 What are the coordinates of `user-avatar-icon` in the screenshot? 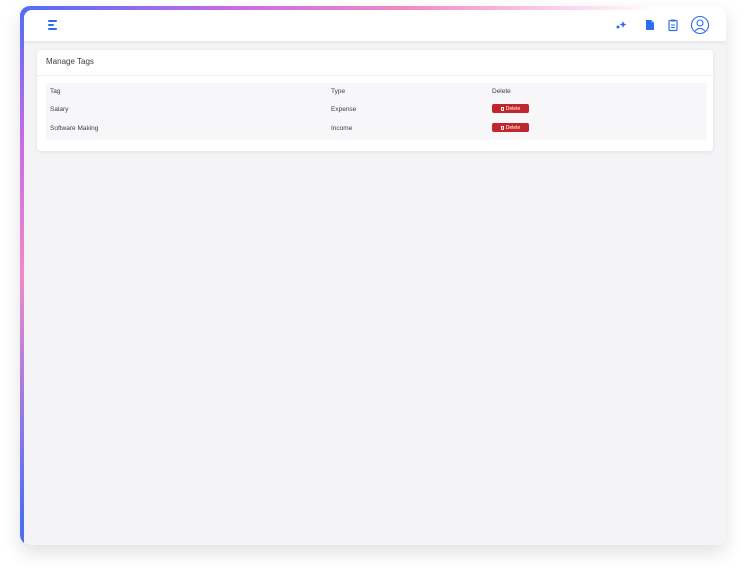 It's located at (700, 25).